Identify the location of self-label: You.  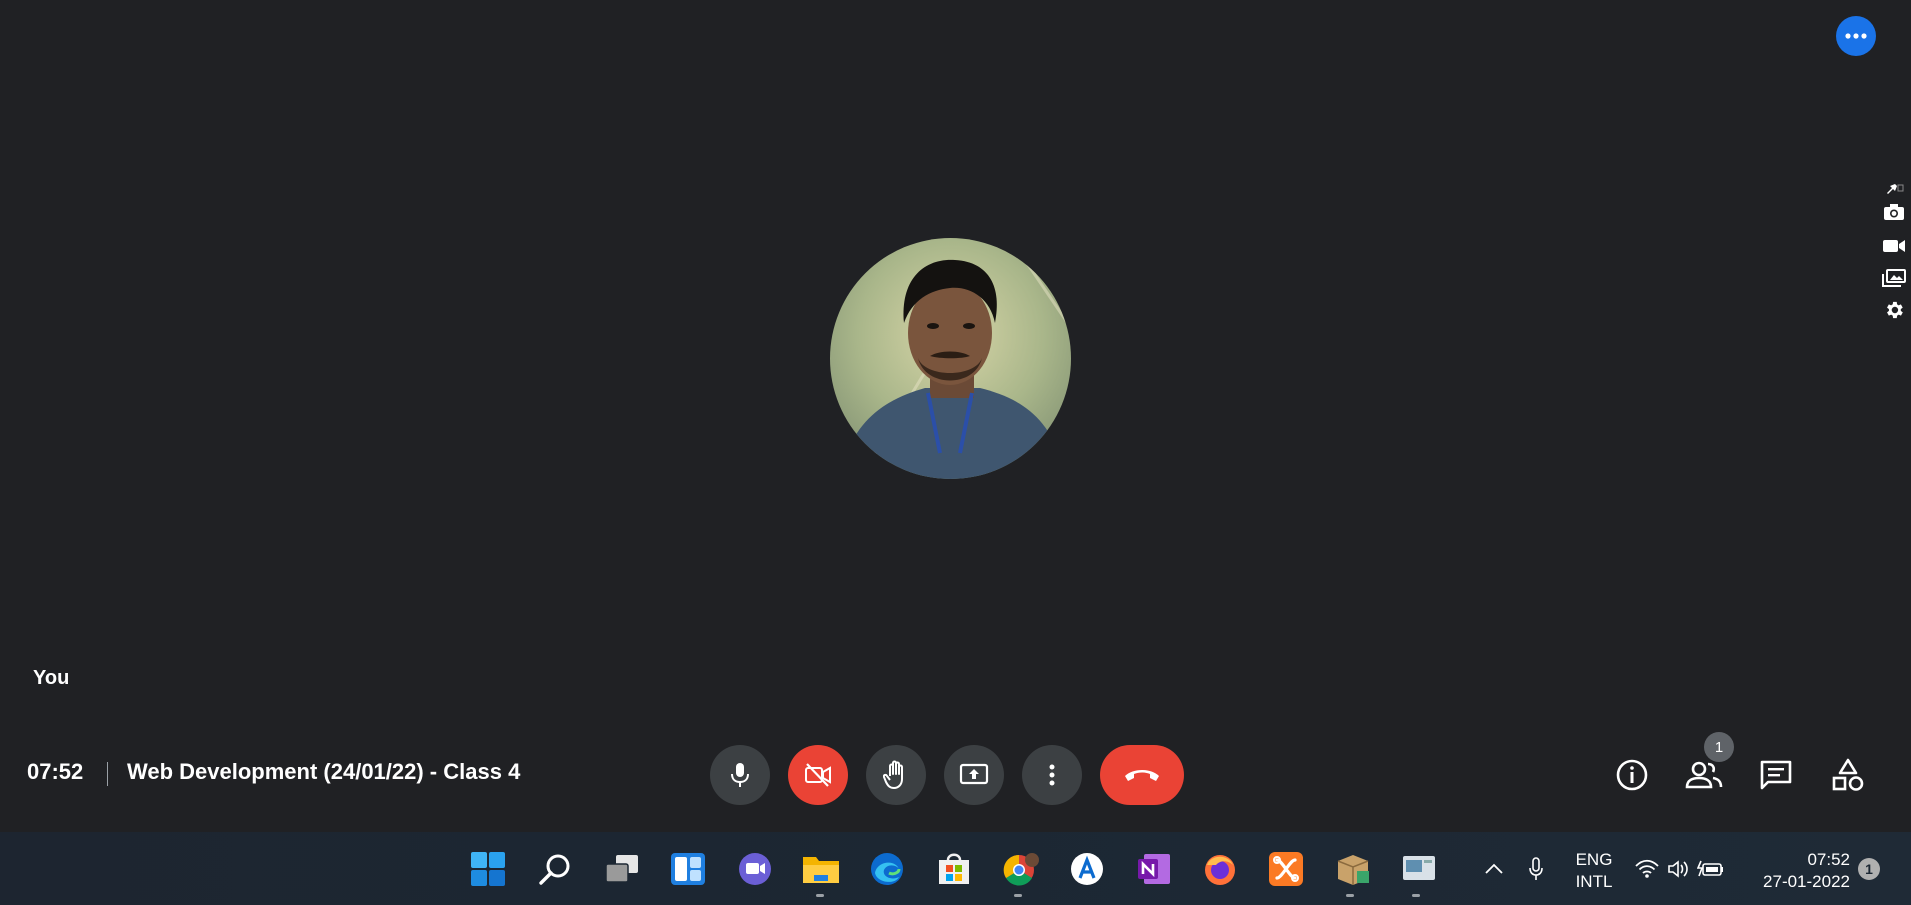
(51, 678).